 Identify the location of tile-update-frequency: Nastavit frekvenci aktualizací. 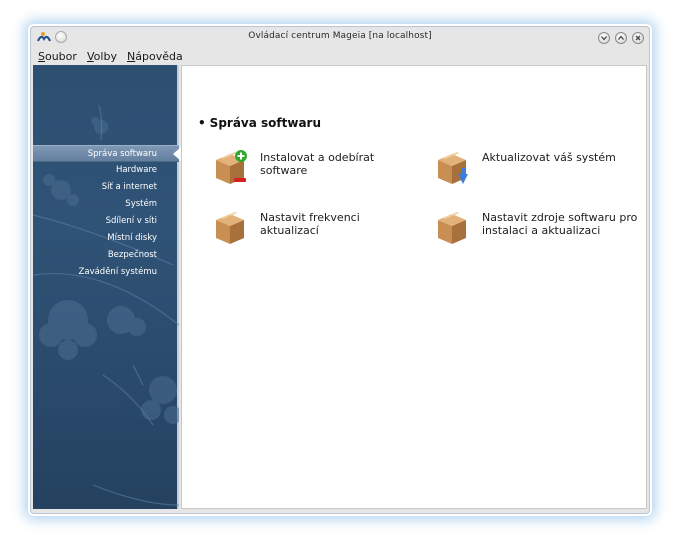
(315, 228).